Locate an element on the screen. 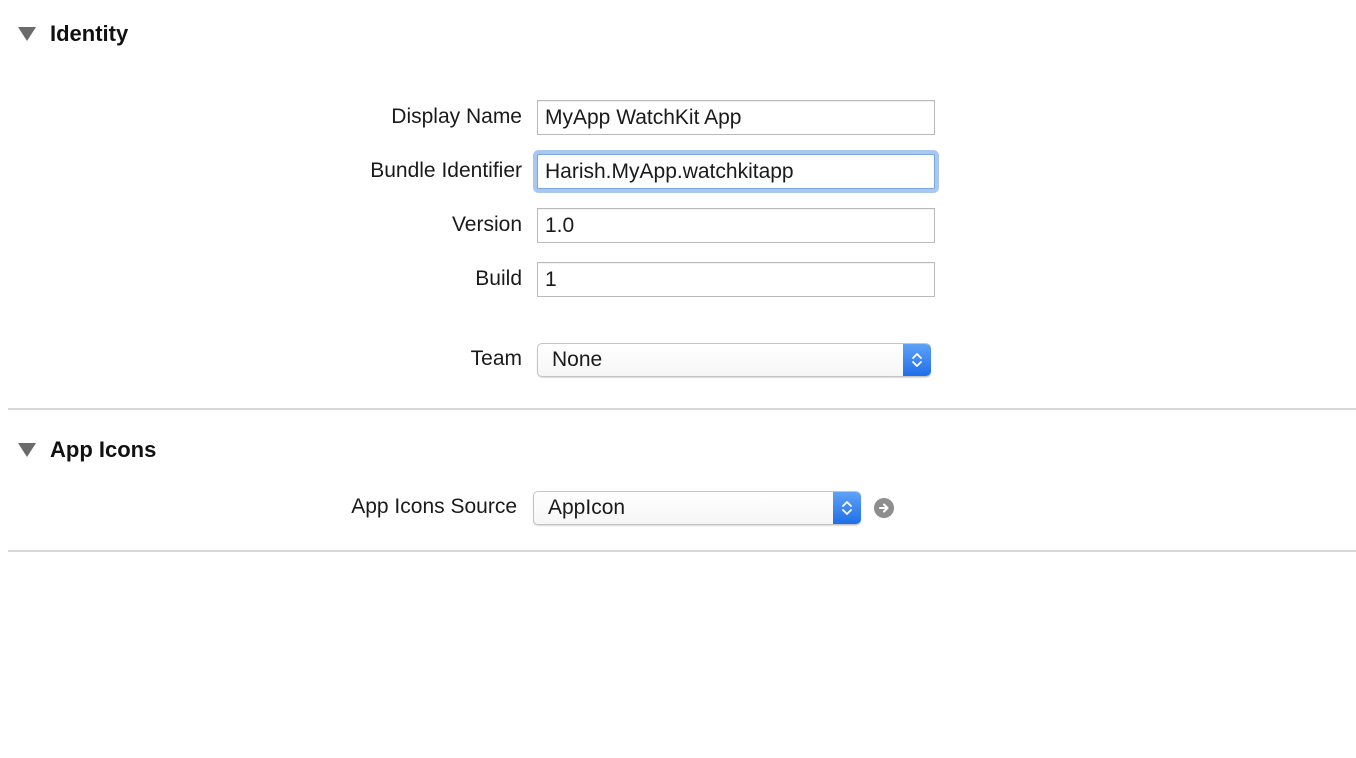 The width and height of the screenshot is (1356, 758). display-name-field is located at coordinates (736, 117).